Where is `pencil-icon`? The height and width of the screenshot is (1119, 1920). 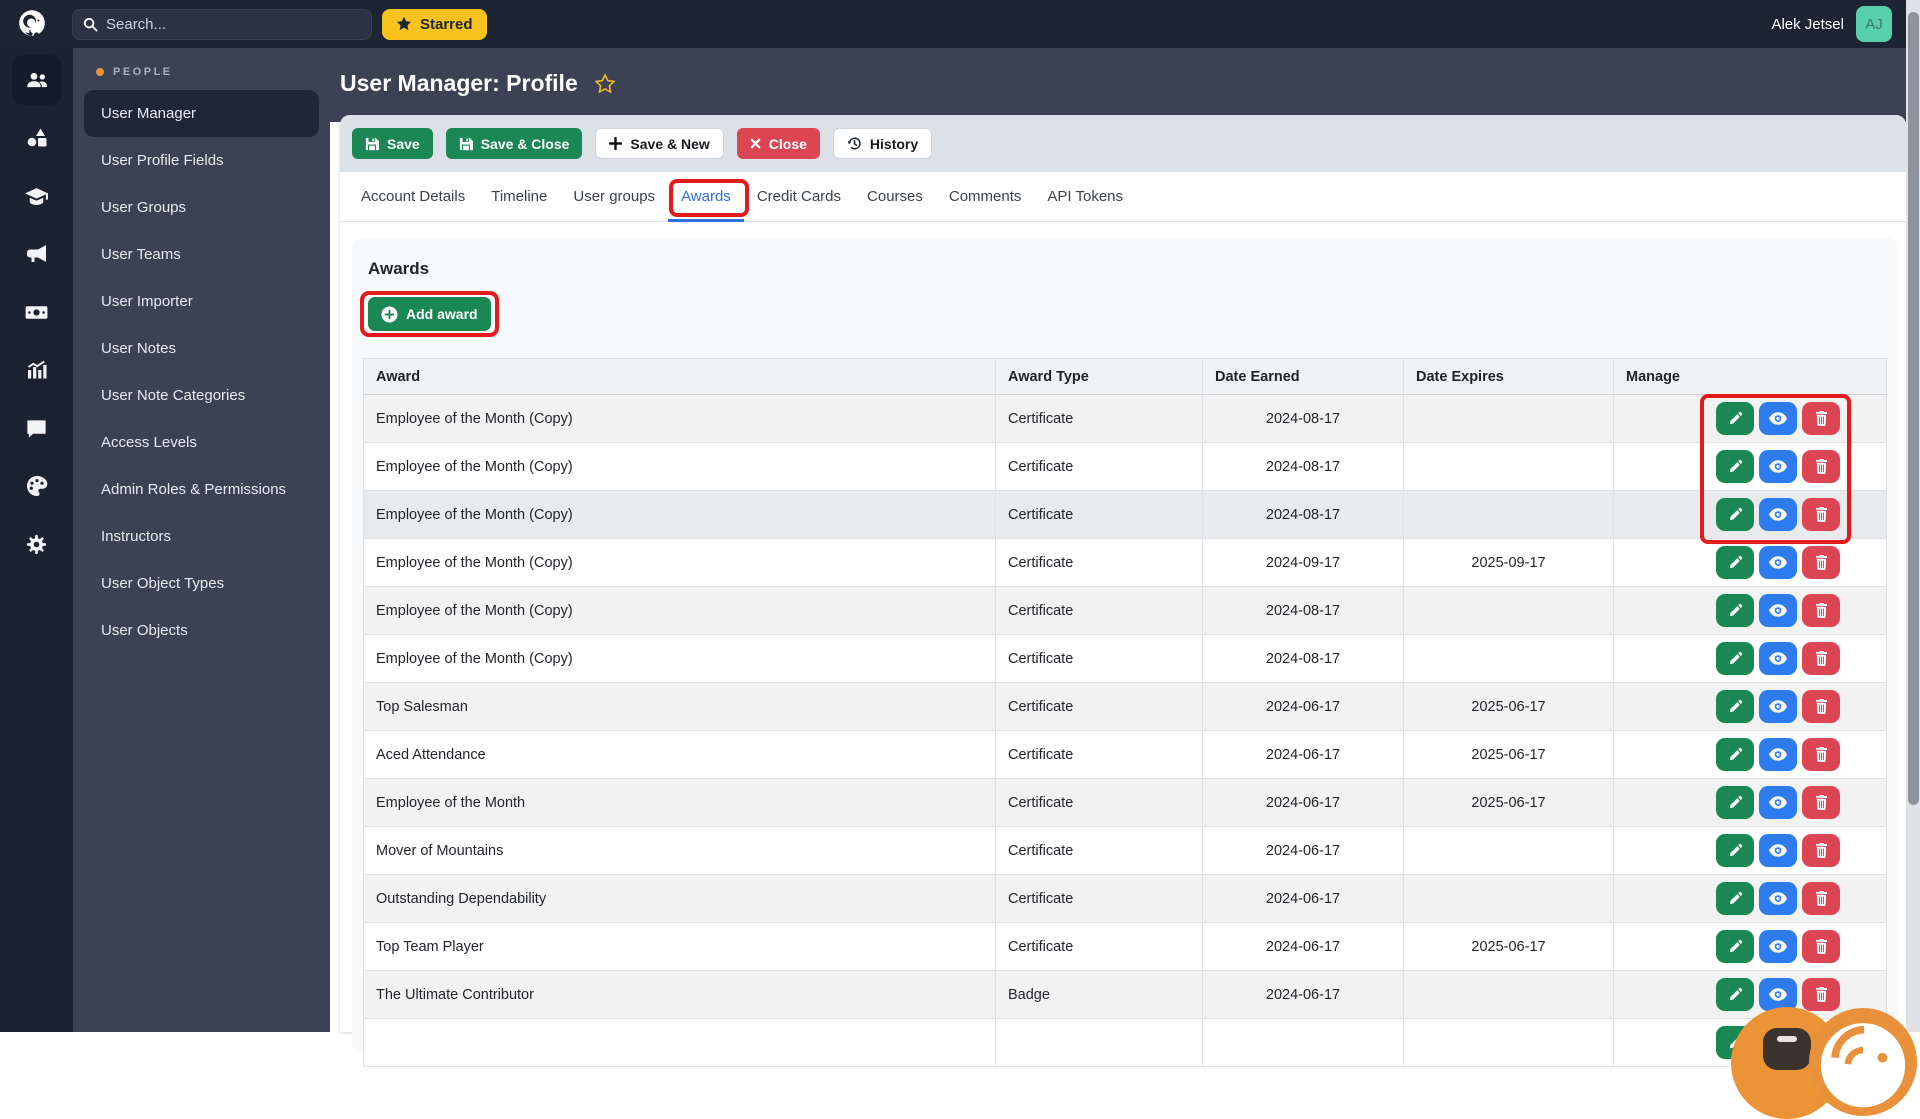 pencil-icon is located at coordinates (1735, 802).